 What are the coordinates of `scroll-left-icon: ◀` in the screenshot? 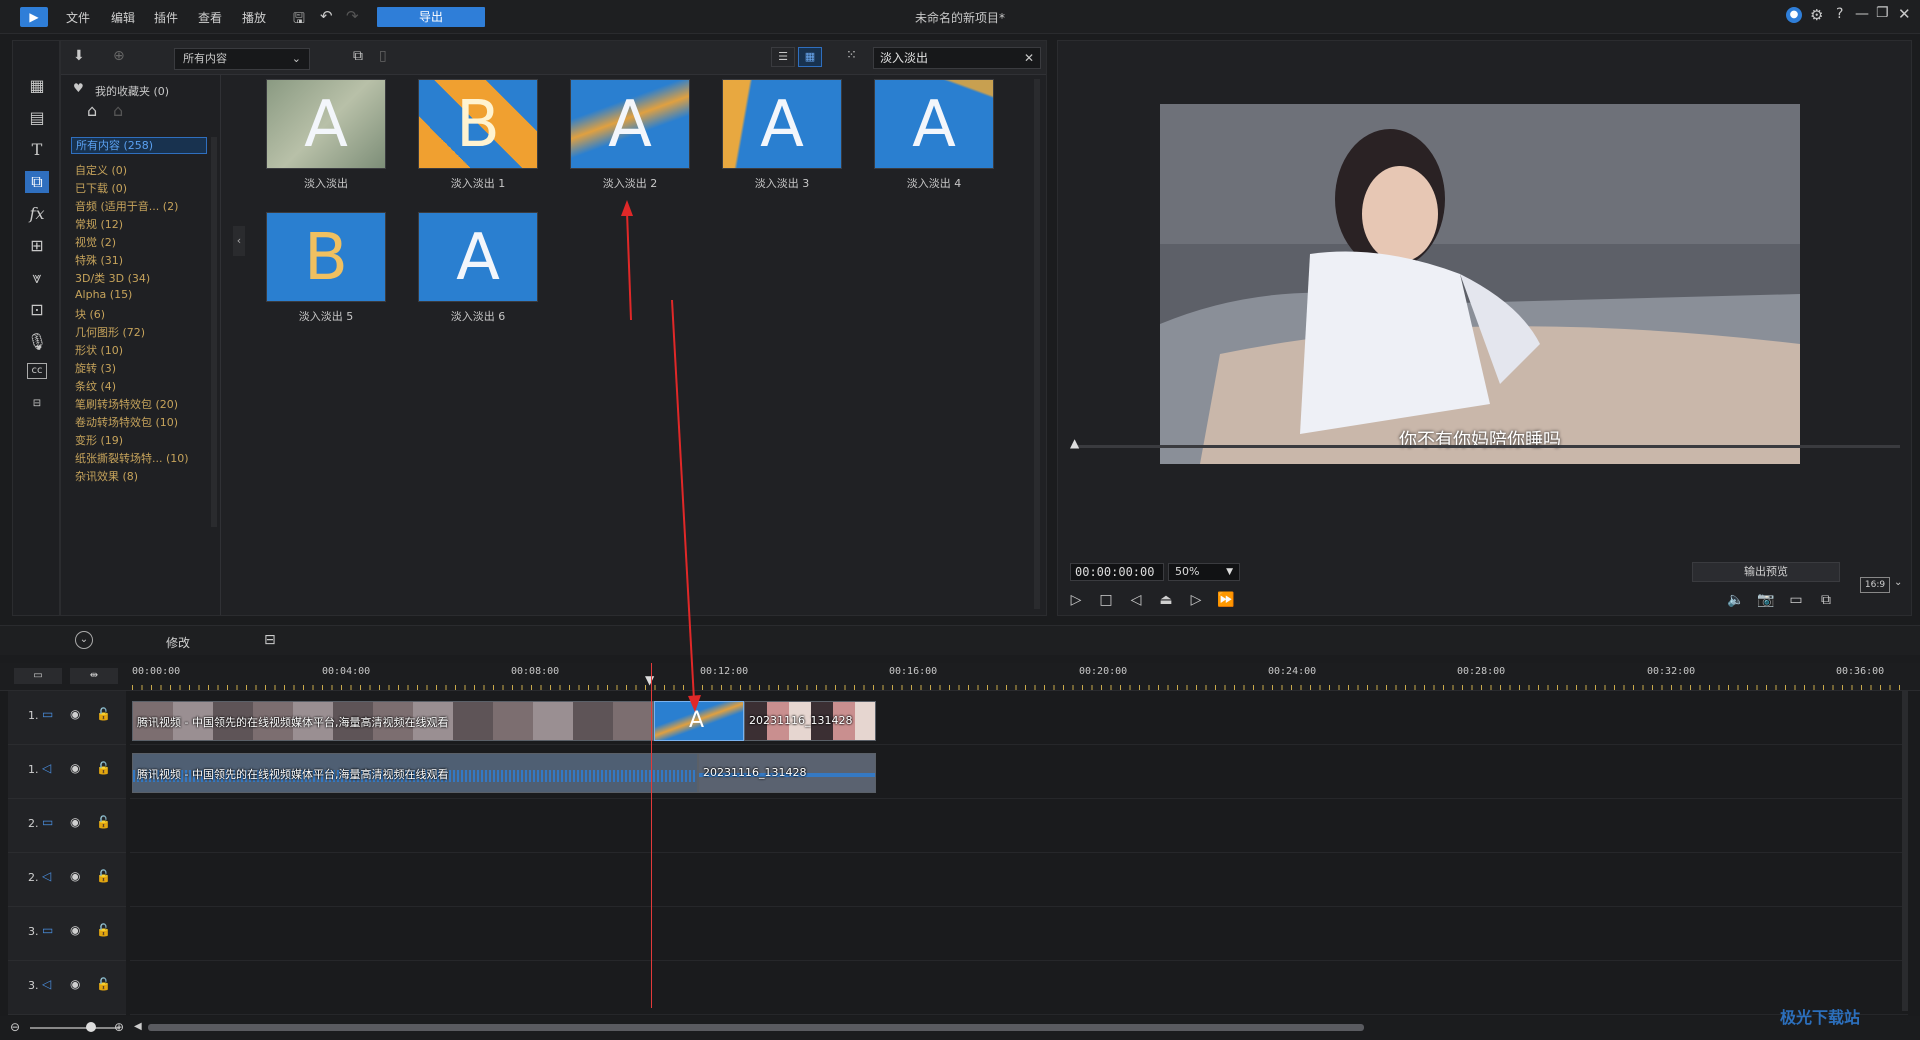 It's located at (138, 1026).